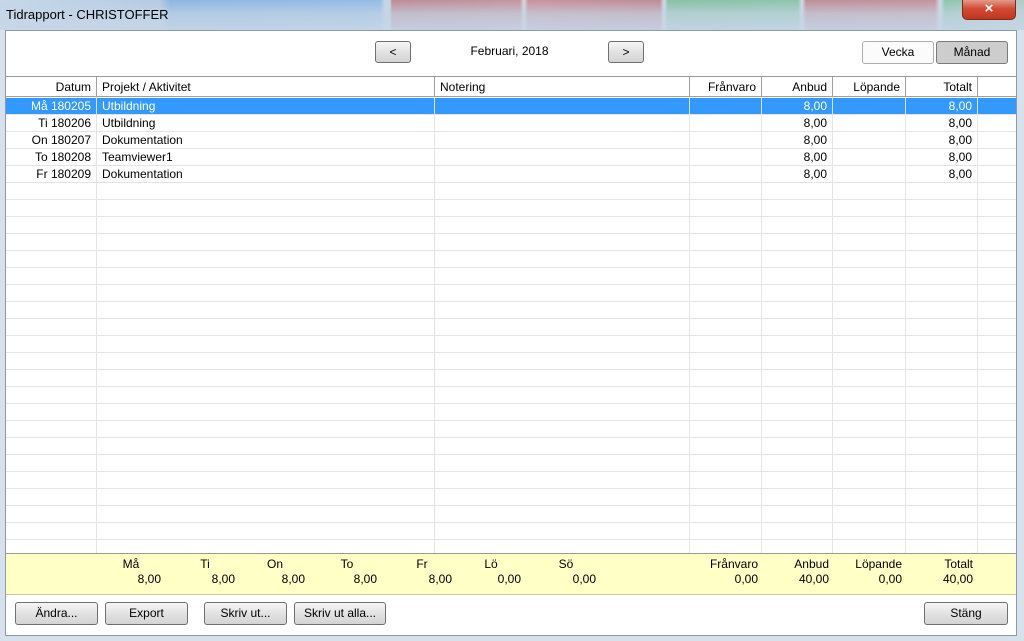 This screenshot has height=641, width=1024. I want to click on title-bar: Tidrapport - CHRISTOFFER ×, so click(512, 15).